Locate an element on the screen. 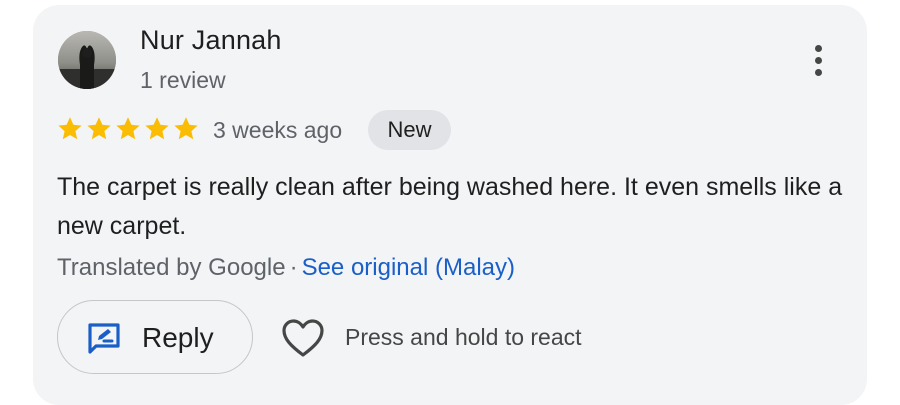  see-original-link: See original (Malay) is located at coordinates (408, 267).